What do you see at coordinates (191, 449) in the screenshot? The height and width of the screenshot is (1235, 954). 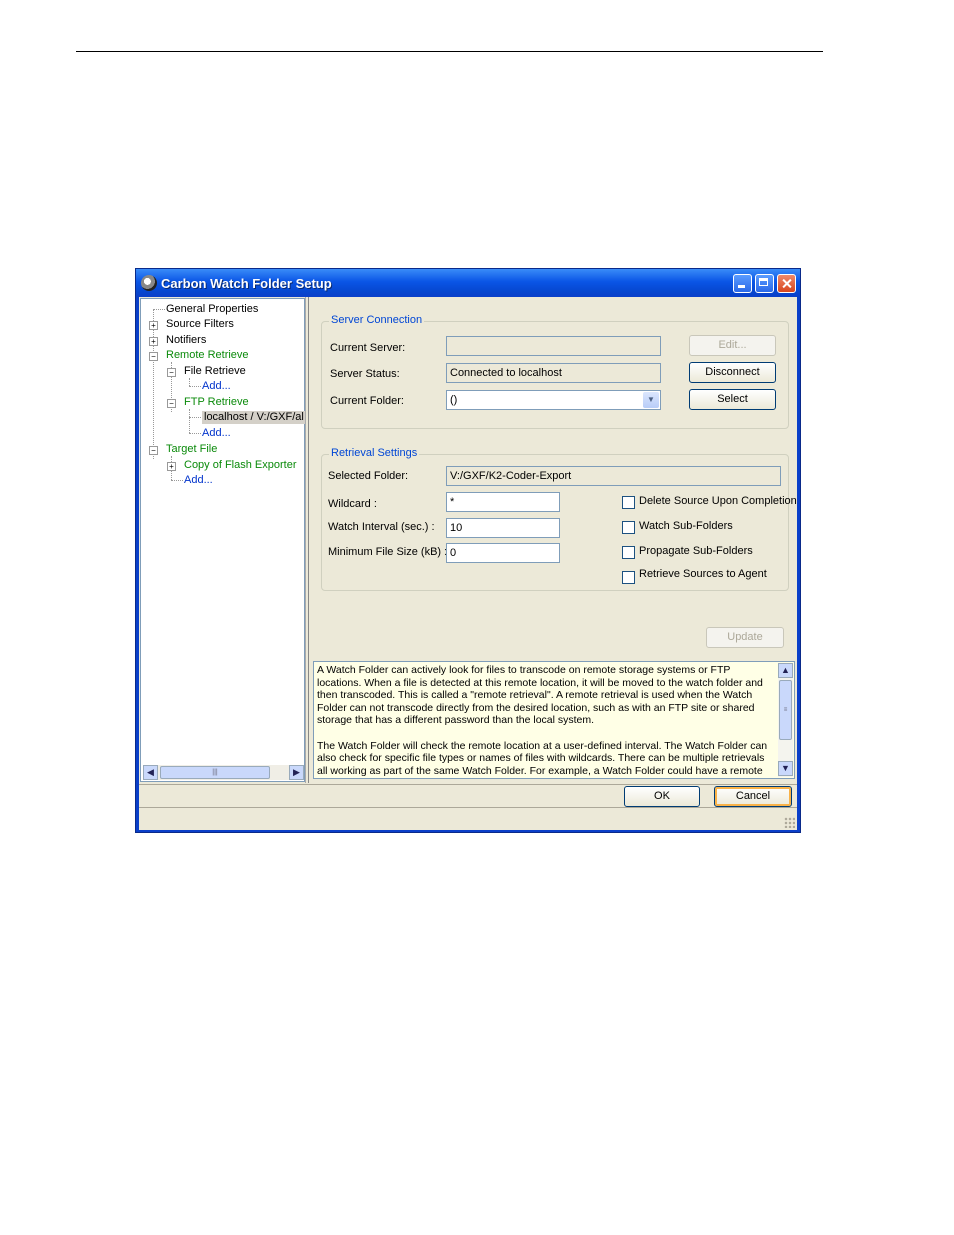 I see `tree-item-target-file: Target File` at bounding box center [191, 449].